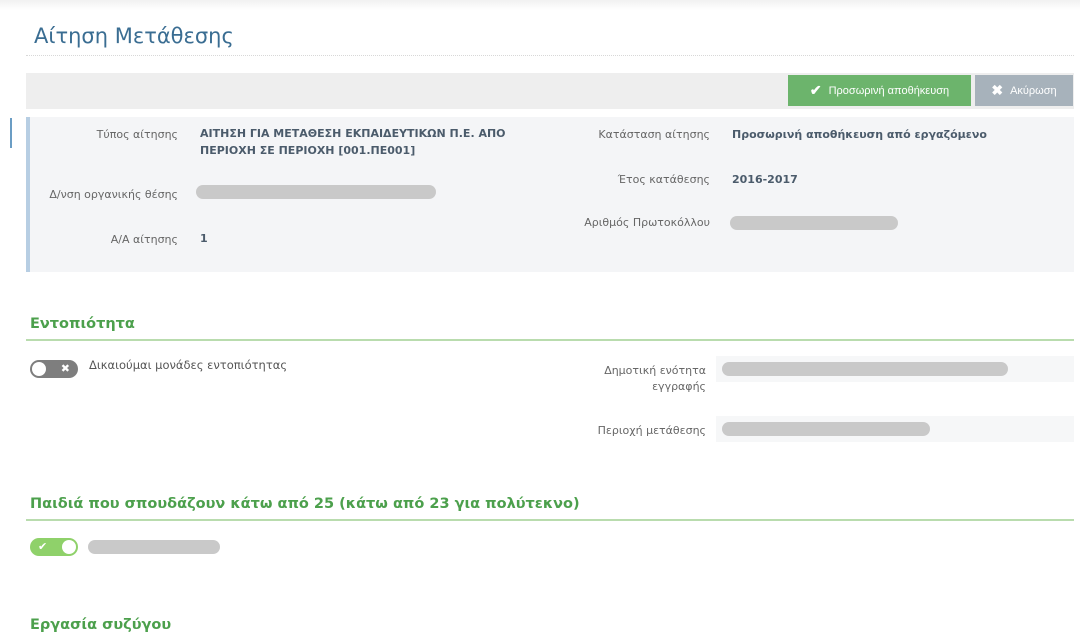 Image resolution: width=1080 pixels, height=637 pixels. Describe the element at coordinates (1033, 90) in the screenshot. I see `cancel-button-label: Ακύρωση` at that location.